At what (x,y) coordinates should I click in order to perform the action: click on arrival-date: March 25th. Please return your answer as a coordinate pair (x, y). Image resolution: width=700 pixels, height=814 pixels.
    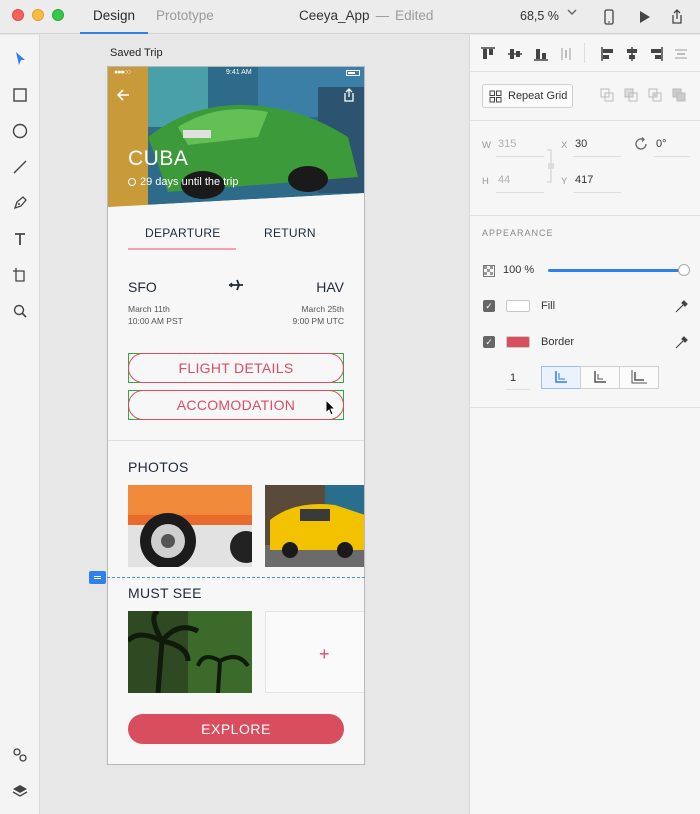
    Looking at the image, I should click on (322, 309).